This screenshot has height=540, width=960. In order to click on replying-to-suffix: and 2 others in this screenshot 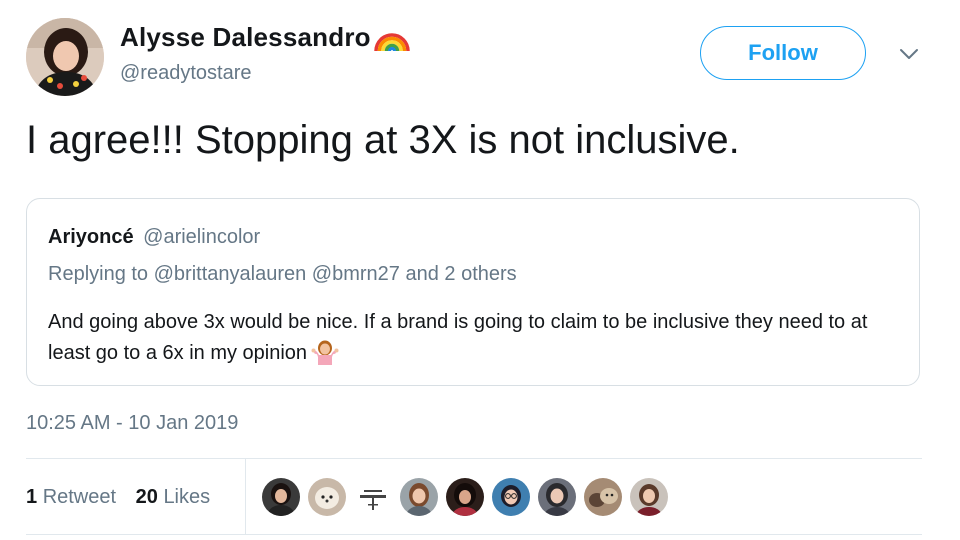, I will do `click(461, 274)`.